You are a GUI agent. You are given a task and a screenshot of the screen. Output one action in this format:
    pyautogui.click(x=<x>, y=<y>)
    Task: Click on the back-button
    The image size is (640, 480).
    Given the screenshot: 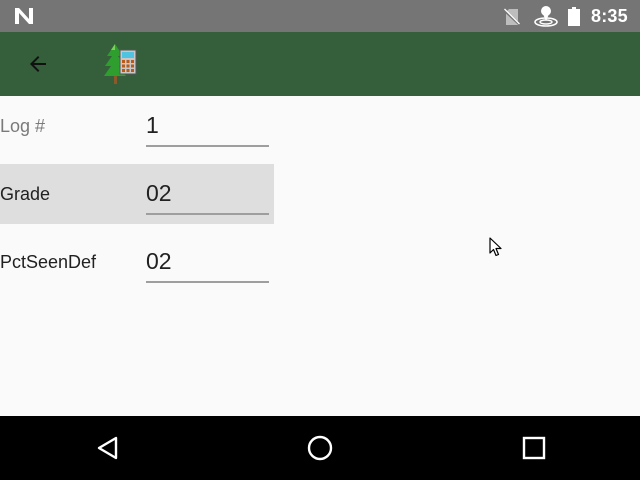 What is the action you would take?
    pyautogui.click(x=38, y=64)
    